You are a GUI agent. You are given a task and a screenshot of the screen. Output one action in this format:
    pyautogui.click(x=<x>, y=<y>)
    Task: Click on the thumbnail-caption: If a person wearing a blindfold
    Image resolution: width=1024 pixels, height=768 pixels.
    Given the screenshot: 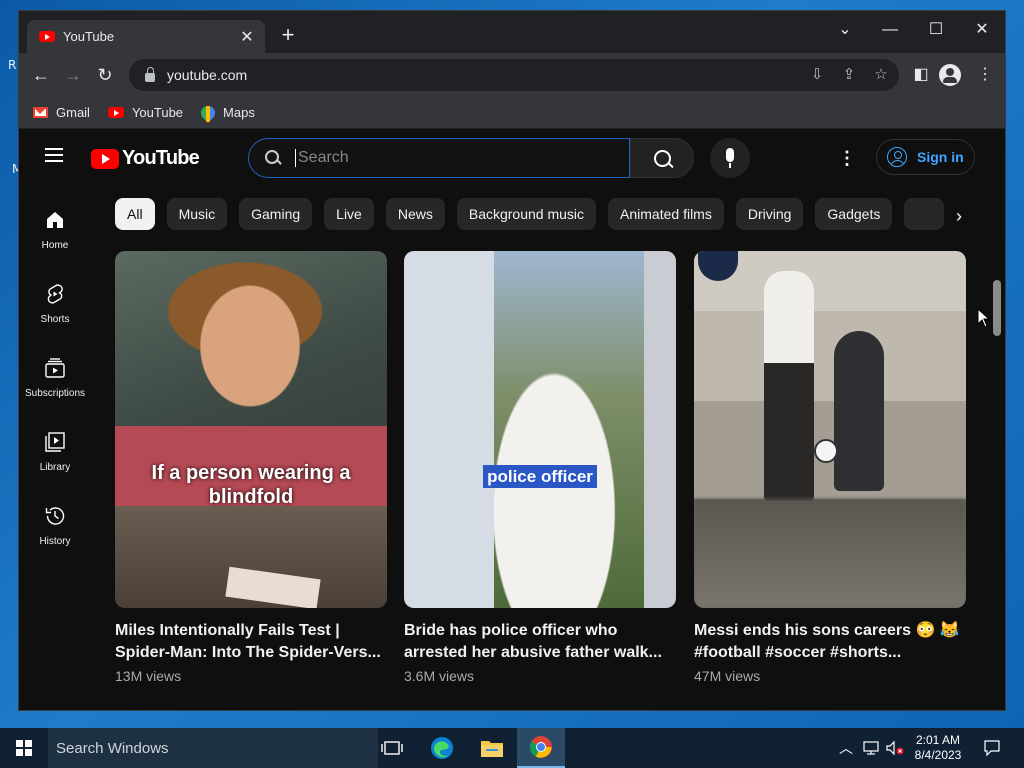 What is the action you would take?
    pyautogui.click(x=251, y=485)
    